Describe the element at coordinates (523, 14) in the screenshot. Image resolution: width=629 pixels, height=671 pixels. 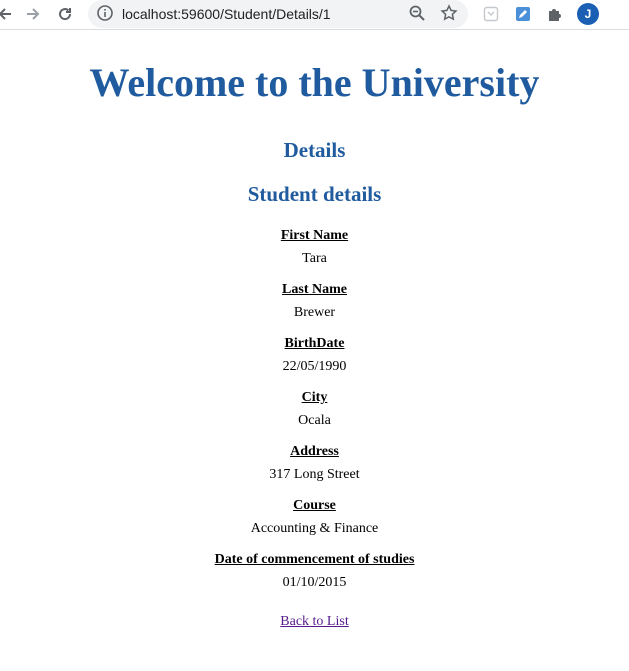
I see `extension-edit-icon` at that location.